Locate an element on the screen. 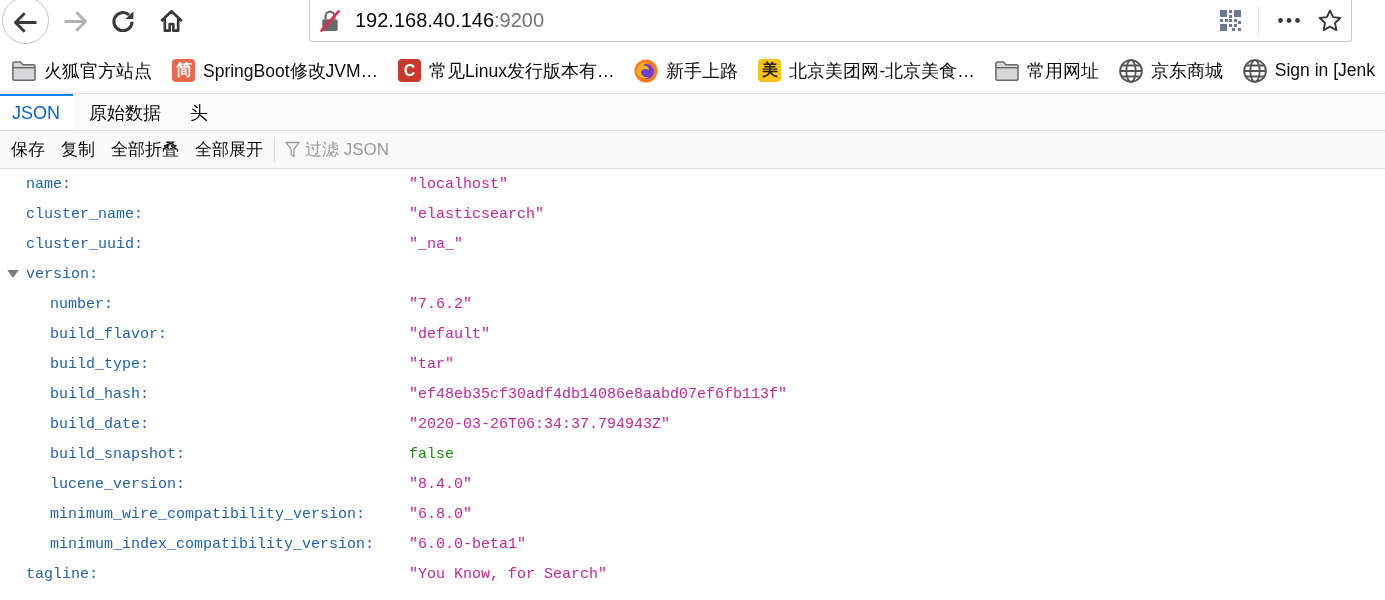 This screenshot has width=1385, height=600. more-icon is located at coordinates (1289, 20).